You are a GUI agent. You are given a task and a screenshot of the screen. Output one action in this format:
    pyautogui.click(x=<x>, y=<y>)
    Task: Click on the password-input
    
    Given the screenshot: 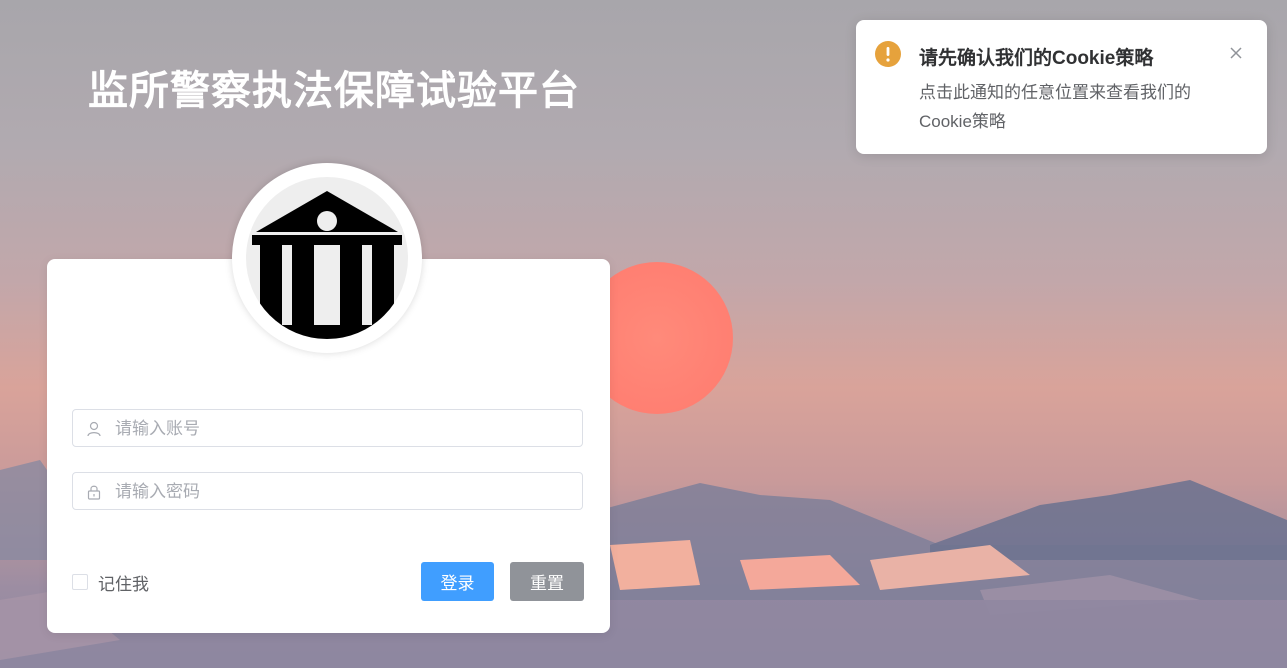 What is the action you would take?
    pyautogui.click(x=345, y=492)
    